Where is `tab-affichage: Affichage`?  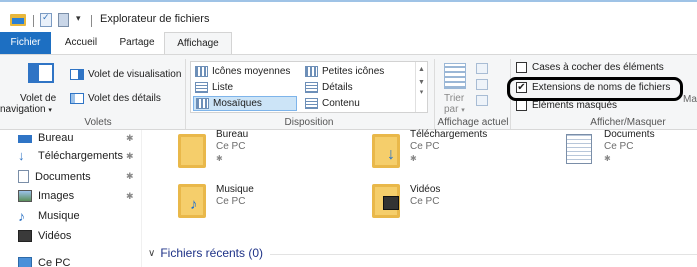 tab-affichage: Affichage is located at coordinates (198, 43).